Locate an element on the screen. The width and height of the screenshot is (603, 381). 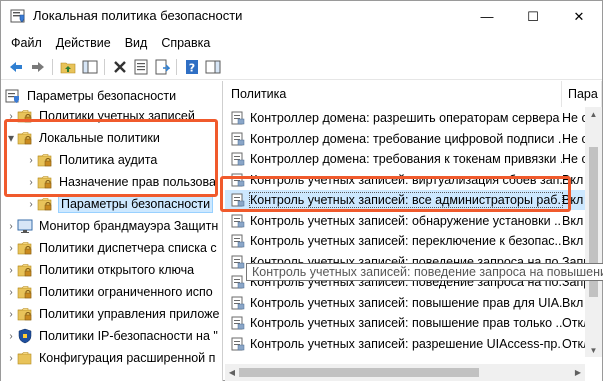
ipsec-shield-icon is located at coordinates (25, 336).